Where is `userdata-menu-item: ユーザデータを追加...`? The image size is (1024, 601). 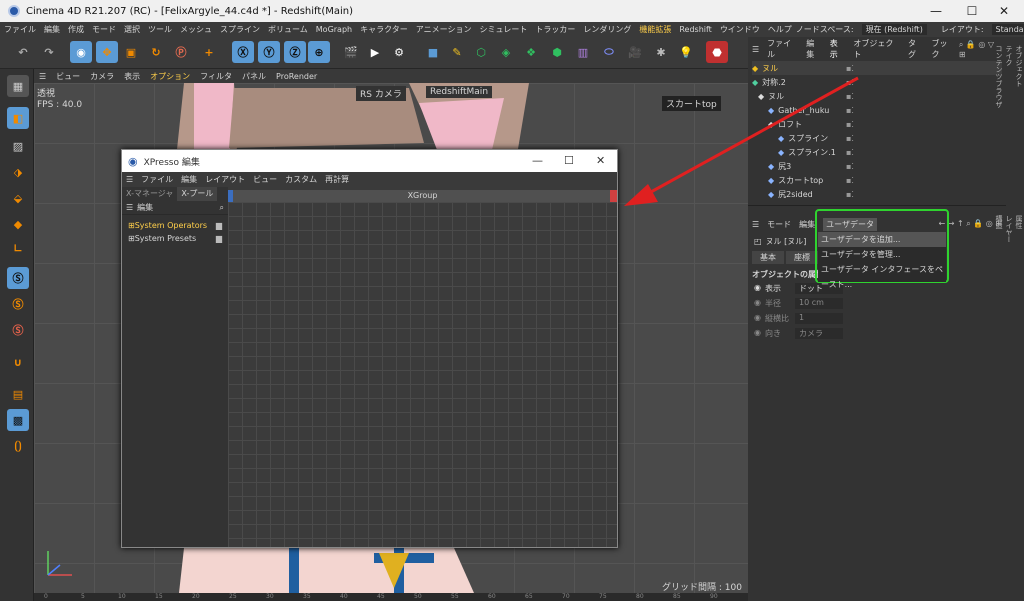
userdata-menu-item: ユーザデータを追加... is located at coordinates (882, 239).